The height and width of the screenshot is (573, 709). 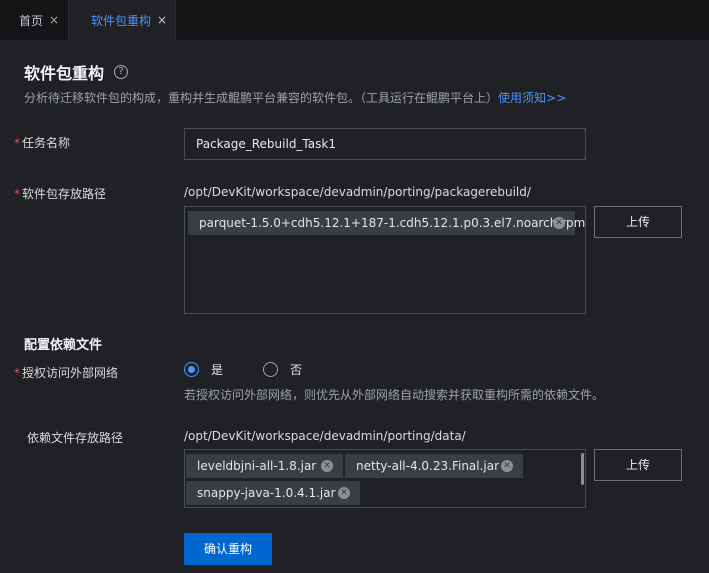 What do you see at coordinates (257, 466) in the screenshot?
I see `file-chip-label: leveldbjni-all-1.8.jar` at bounding box center [257, 466].